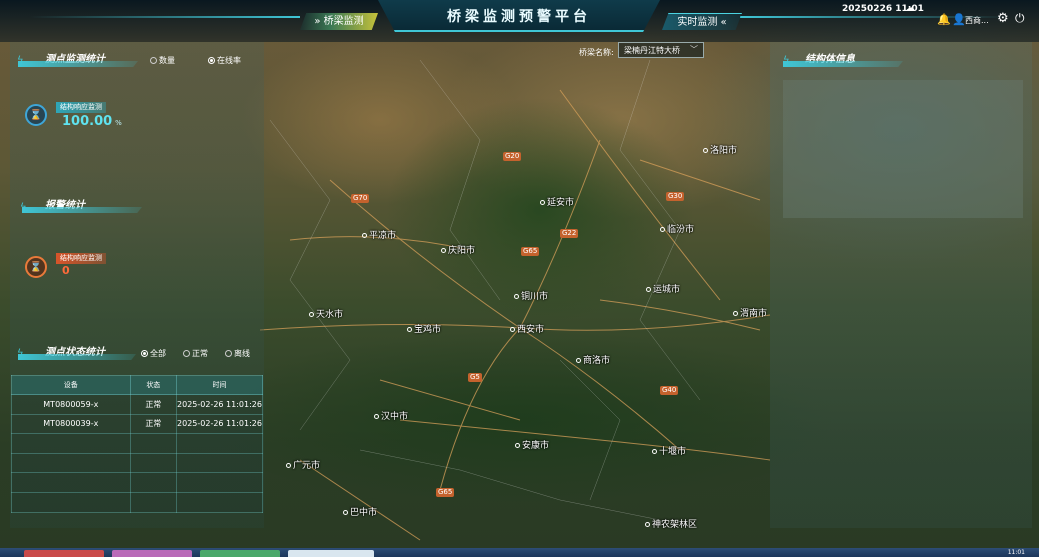  Describe the element at coordinates (531, 295) in the screenshot. I see `city-label: 铜川市` at that location.